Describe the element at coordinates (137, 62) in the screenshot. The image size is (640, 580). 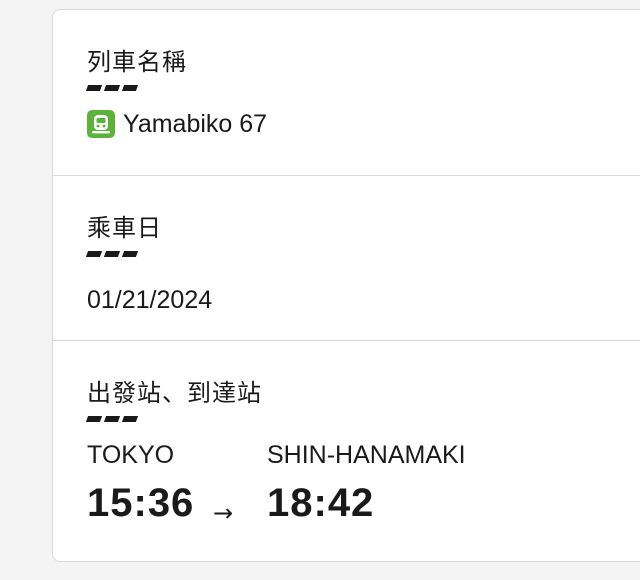
I see `train-name-heading: 列車名稱` at that location.